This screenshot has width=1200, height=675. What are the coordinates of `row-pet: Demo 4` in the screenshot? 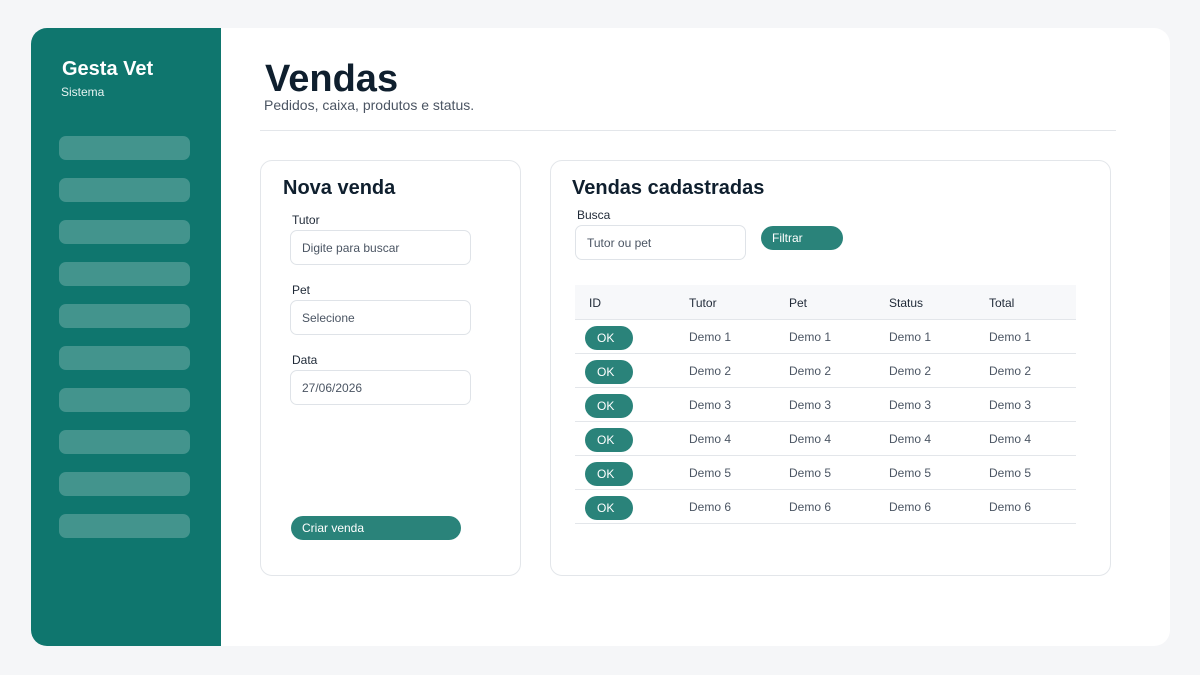 It's located at (810, 439).